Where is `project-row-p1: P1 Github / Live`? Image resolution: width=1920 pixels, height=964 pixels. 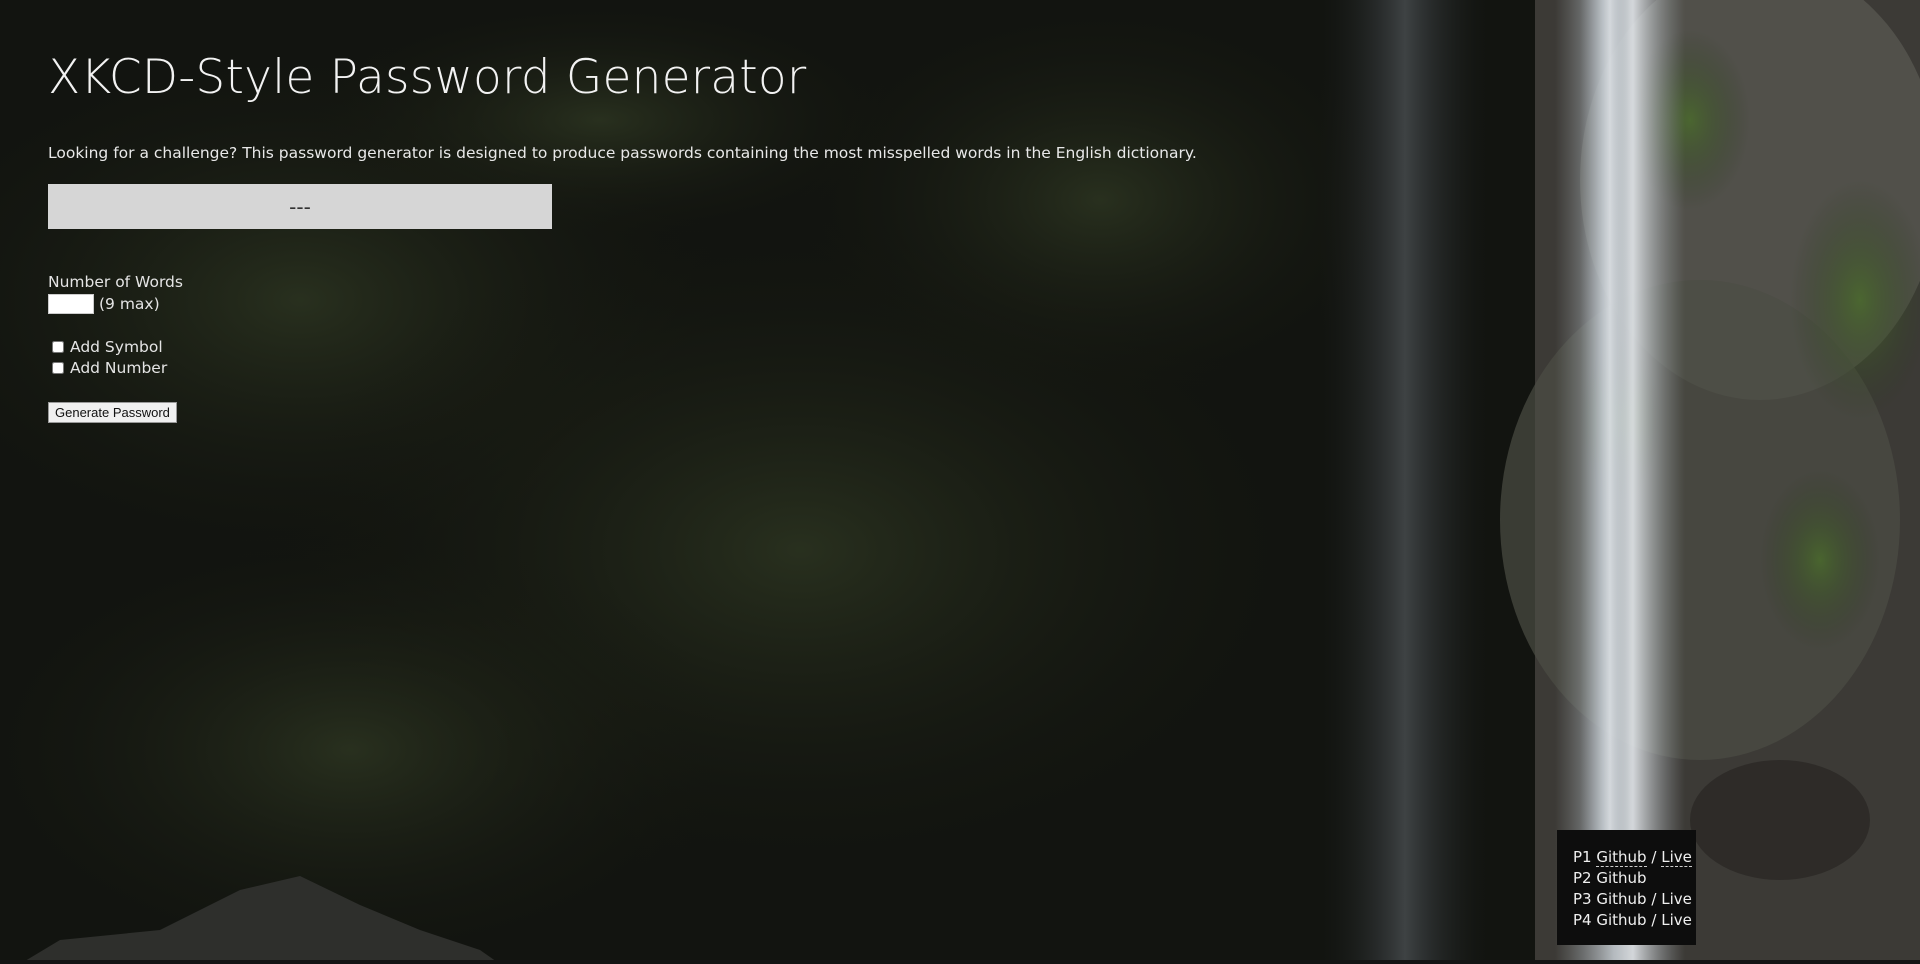 project-row-p1: P1 Github / Live is located at coordinates (1634, 857).